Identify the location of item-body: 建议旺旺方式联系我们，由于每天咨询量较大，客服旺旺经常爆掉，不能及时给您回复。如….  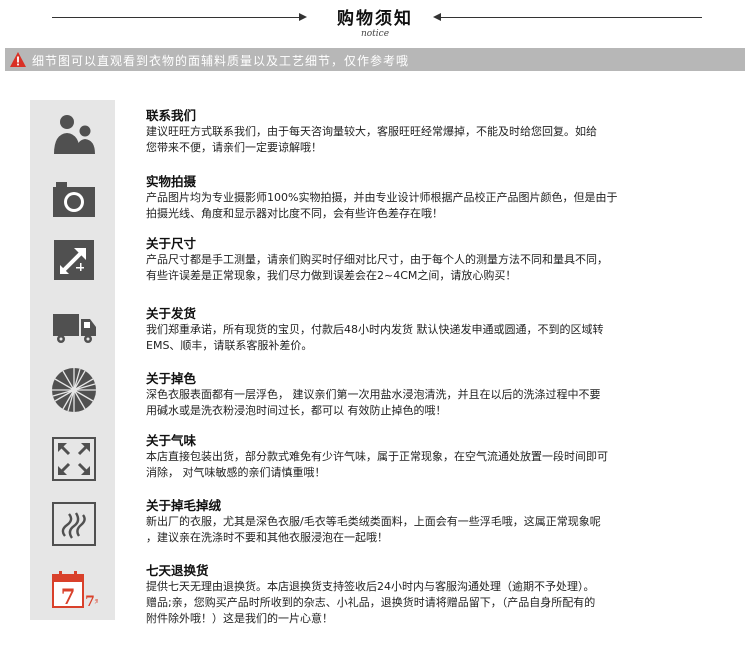
(371, 139).